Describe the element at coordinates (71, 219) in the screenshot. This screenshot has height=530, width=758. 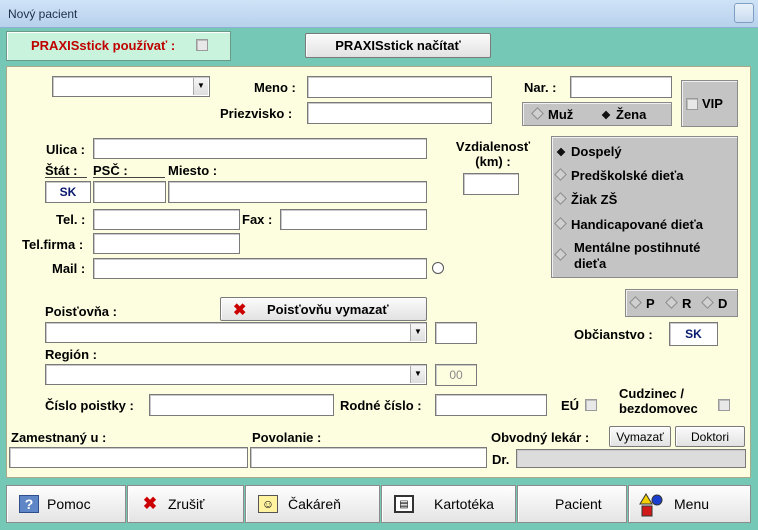
I see `tel-label: Tel. :` at that location.